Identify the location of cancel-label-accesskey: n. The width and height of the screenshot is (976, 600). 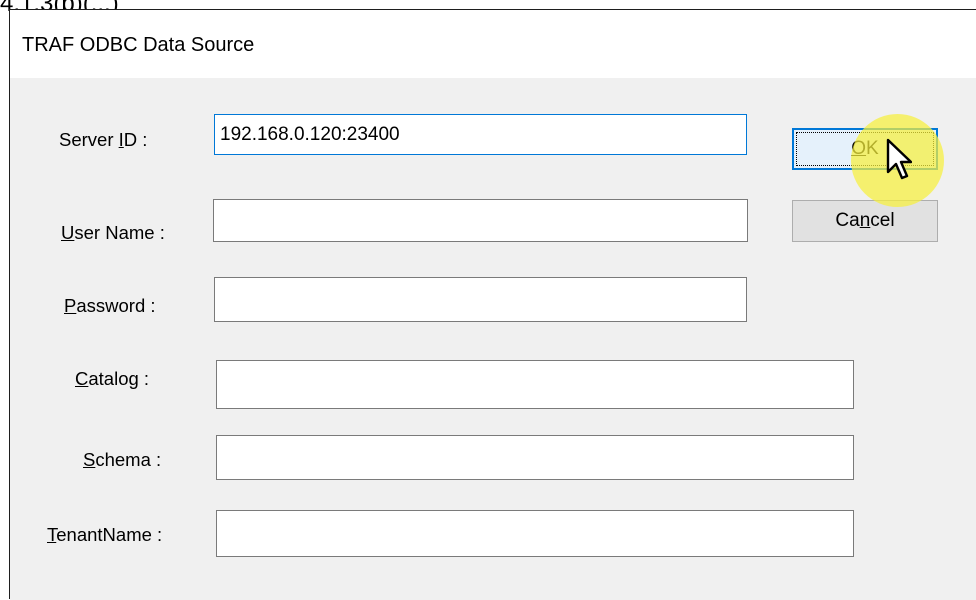
(865, 220).